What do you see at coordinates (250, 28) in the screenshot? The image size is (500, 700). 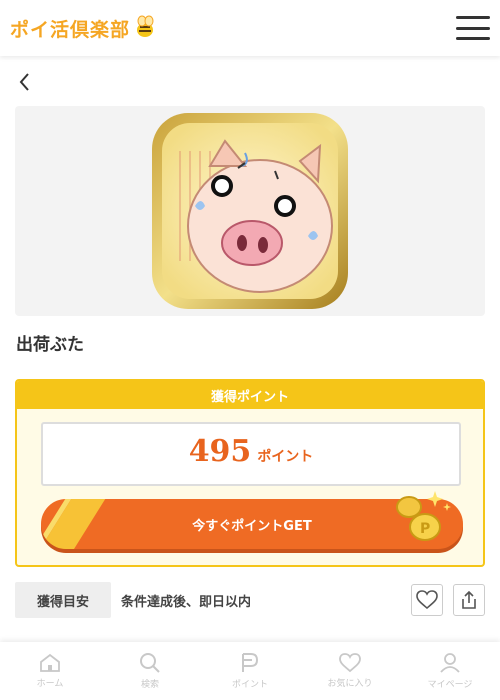 I see `app-header: ポイ活倶楽部` at bounding box center [250, 28].